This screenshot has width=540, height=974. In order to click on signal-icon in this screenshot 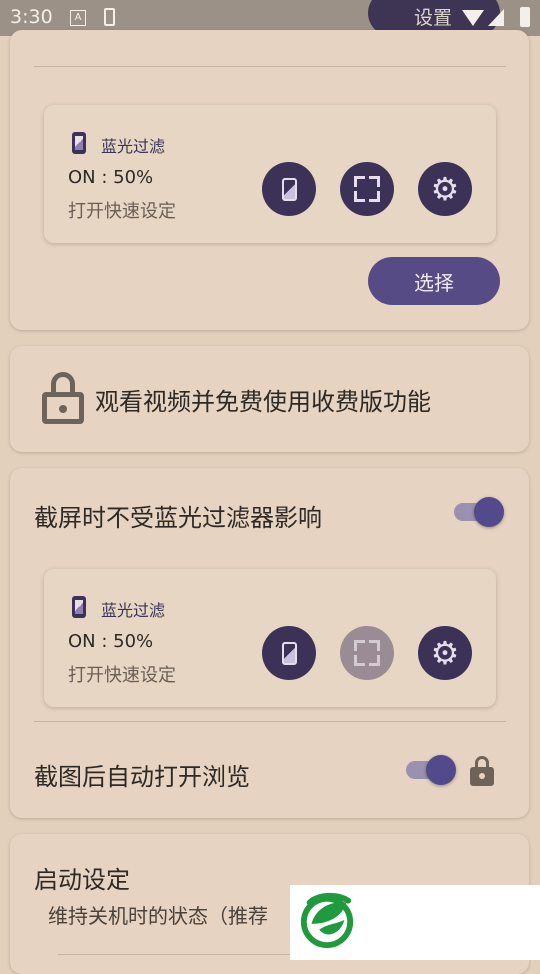, I will do `click(496, 17)`.